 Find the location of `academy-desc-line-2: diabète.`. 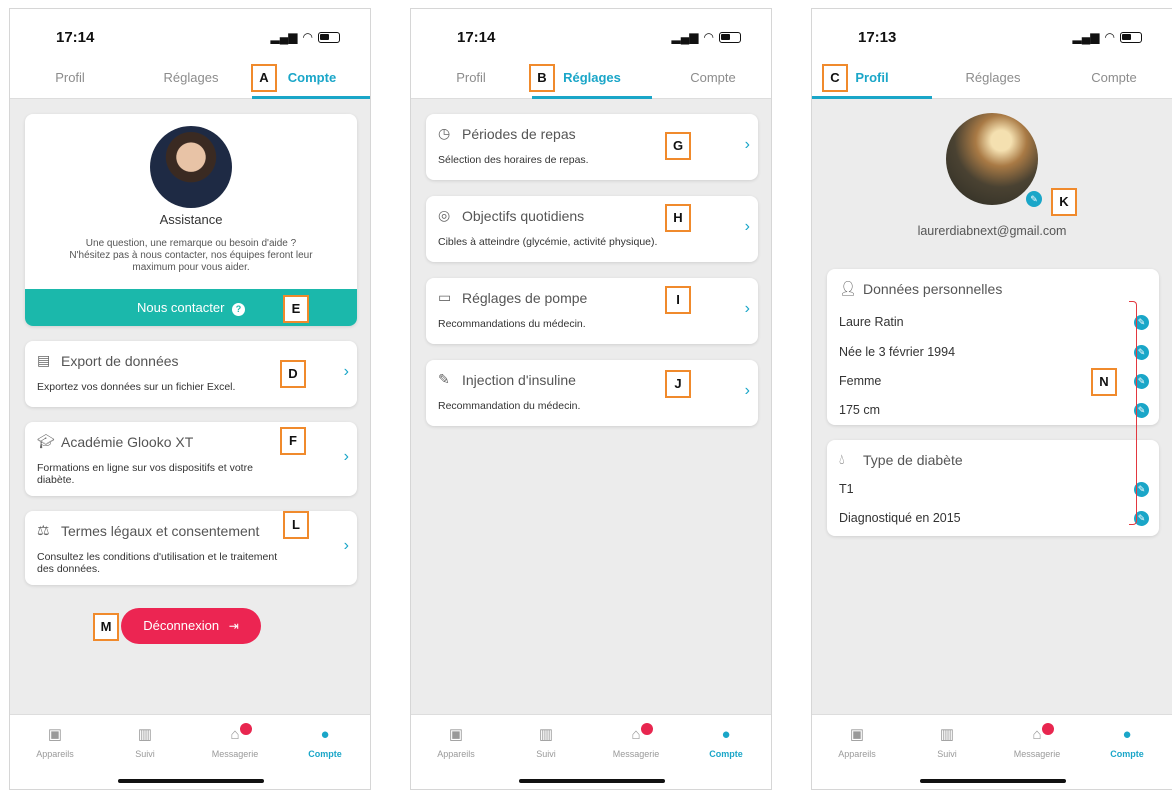

academy-desc-line-2: diabète. is located at coordinates (56, 480).